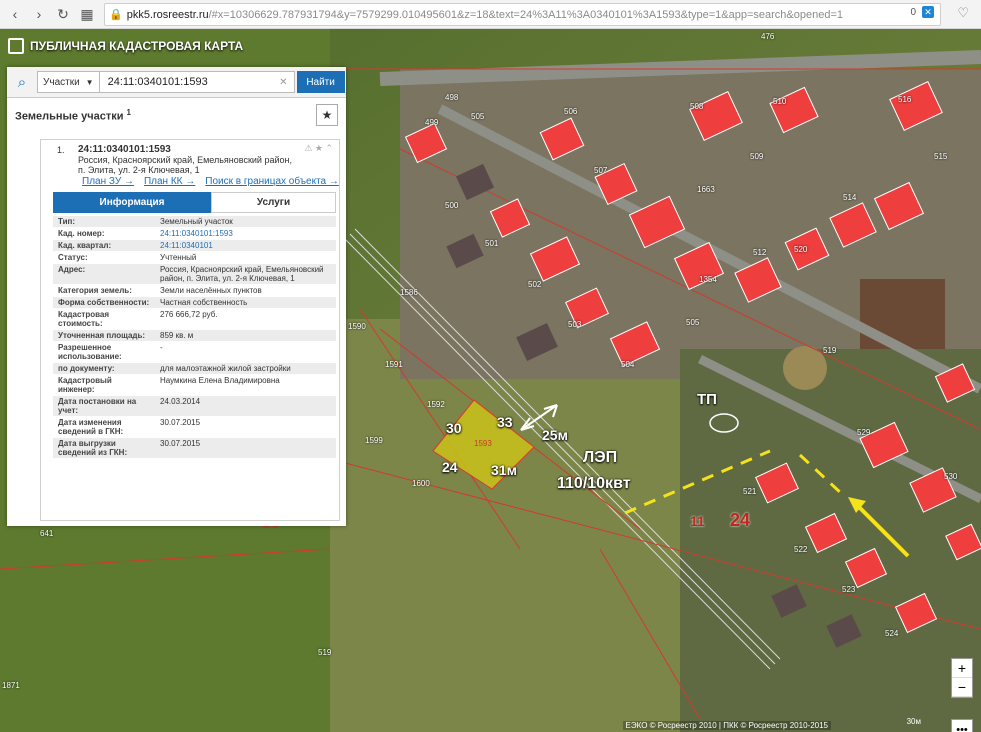 This screenshot has height=732, width=981. What do you see at coordinates (194, 319) in the screenshot?
I see `info-row: Кадастровая стоимость: 276 666,72 руб.` at bounding box center [194, 319].